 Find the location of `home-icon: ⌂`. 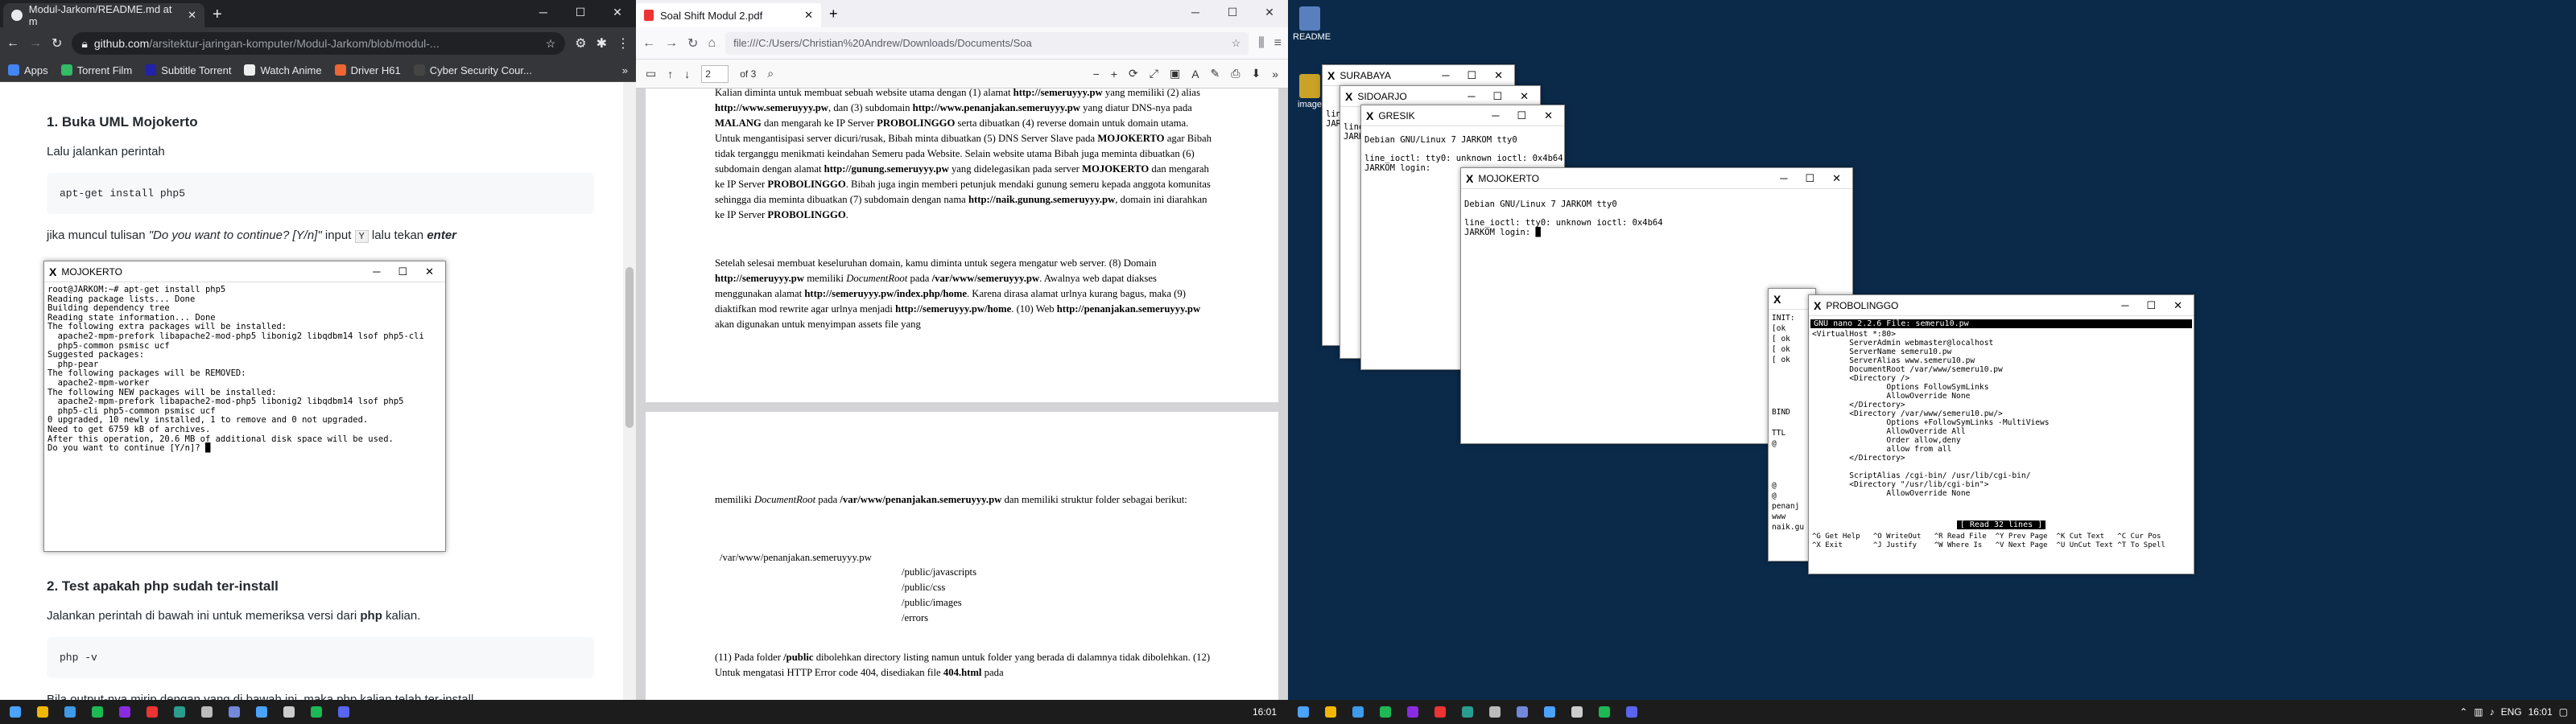

home-icon: ⌂ is located at coordinates (712, 43).